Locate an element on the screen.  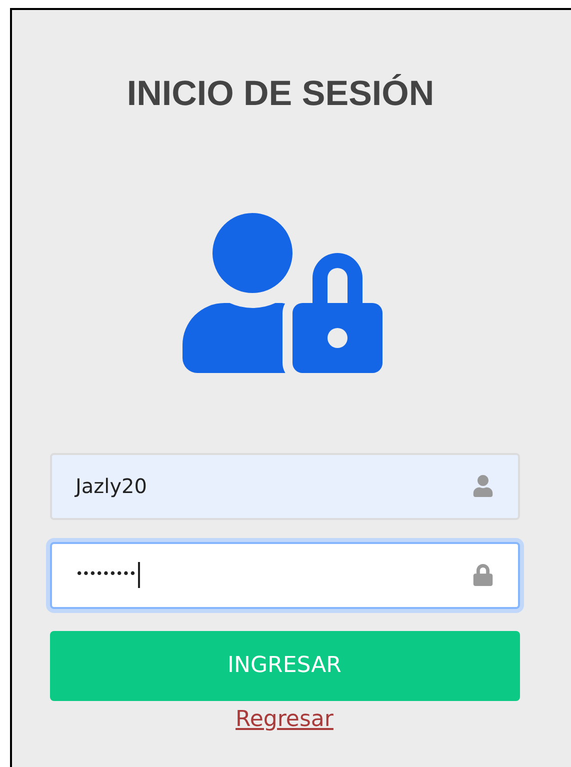
username-field: Jazly20 is located at coordinates (285, 486).